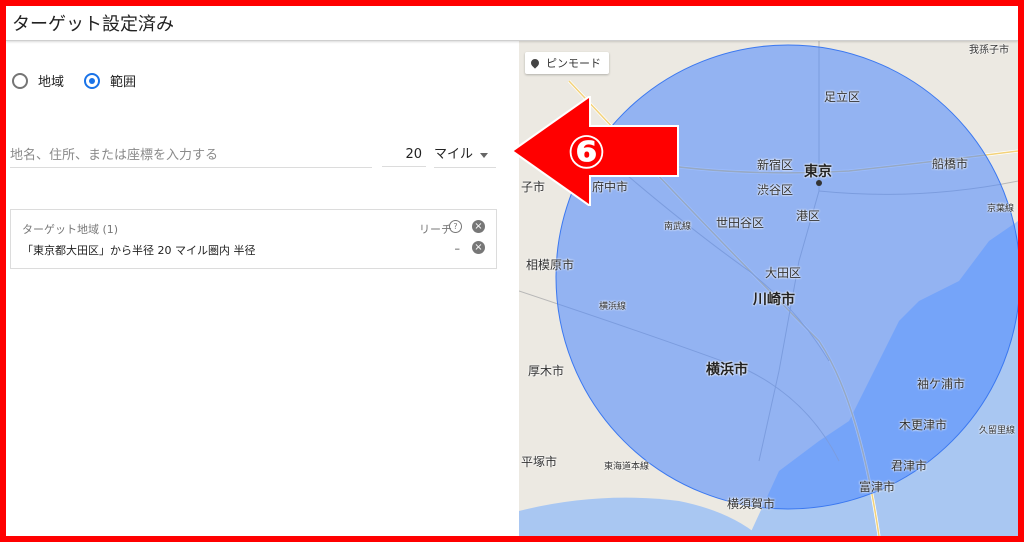  What do you see at coordinates (818, 172) in the screenshot?
I see `map-label: 東京` at bounding box center [818, 172].